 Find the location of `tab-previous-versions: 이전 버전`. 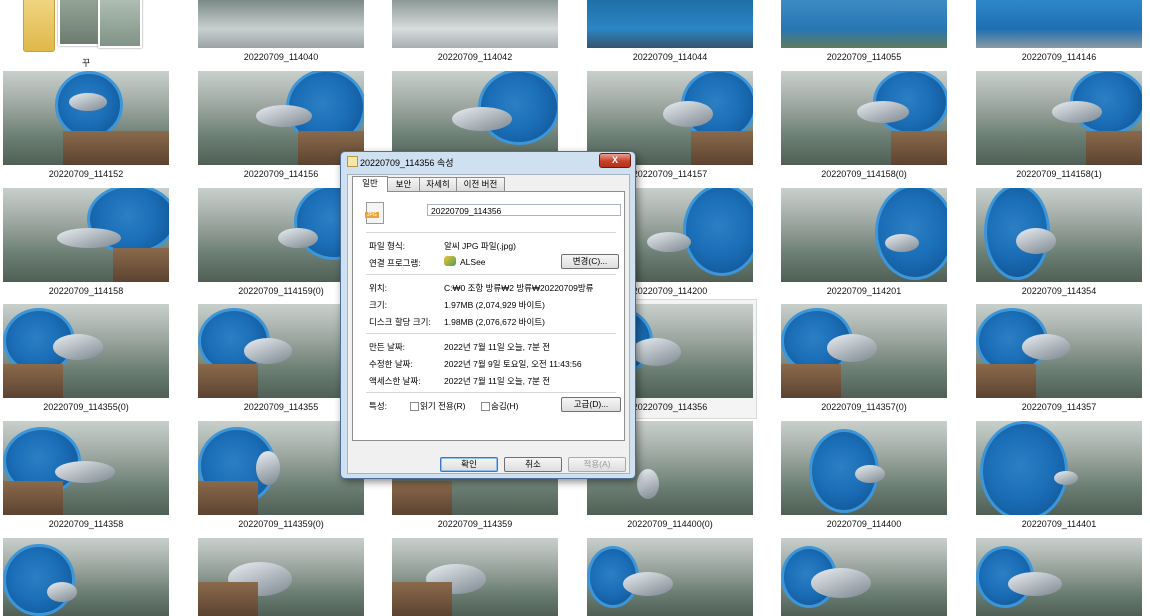

tab-previous-versions: 이전 버전 is located at coordinates (480, 184).